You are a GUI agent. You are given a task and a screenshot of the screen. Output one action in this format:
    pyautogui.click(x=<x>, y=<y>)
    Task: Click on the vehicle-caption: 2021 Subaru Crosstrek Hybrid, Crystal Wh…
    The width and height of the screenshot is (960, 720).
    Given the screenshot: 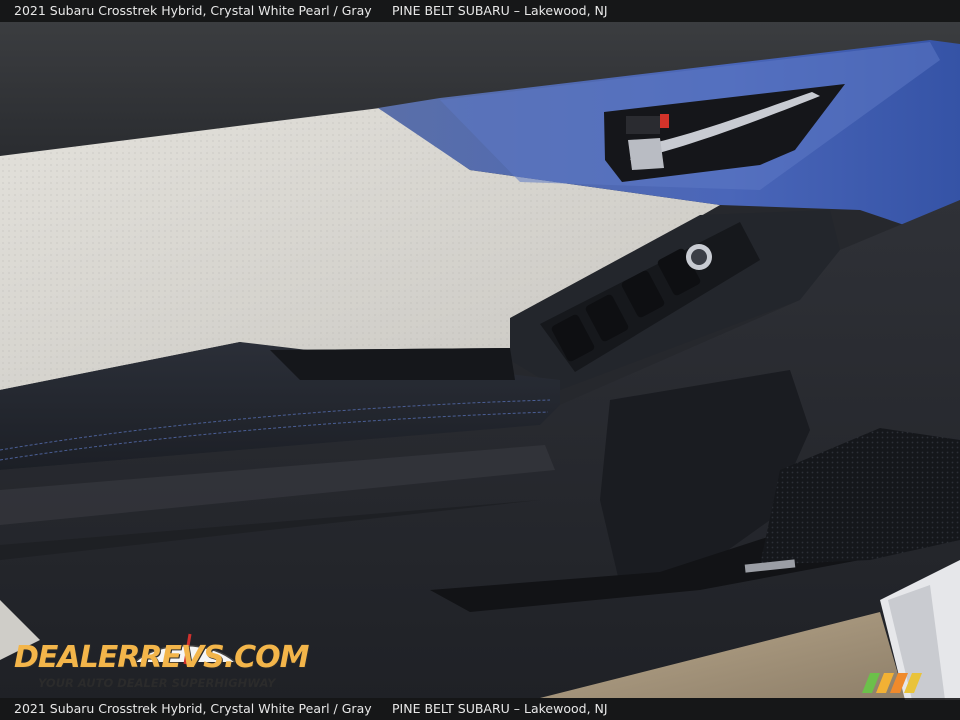 What is the action you would take?
    pyautogui.click(x=193, y=10)
    